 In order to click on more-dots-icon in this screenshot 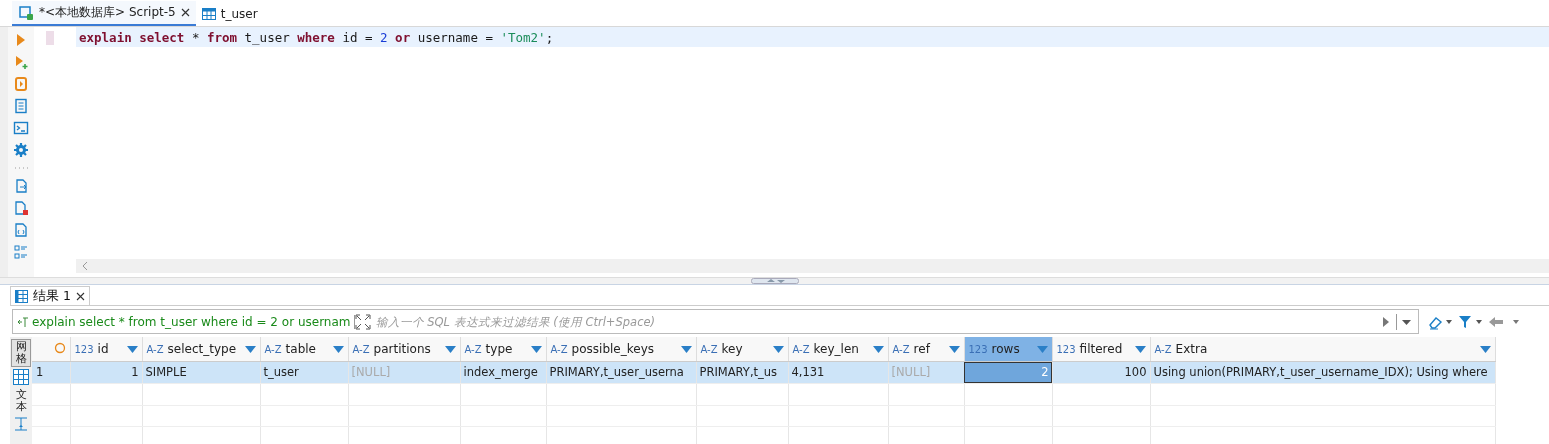, I will do `click(21, 168)`.